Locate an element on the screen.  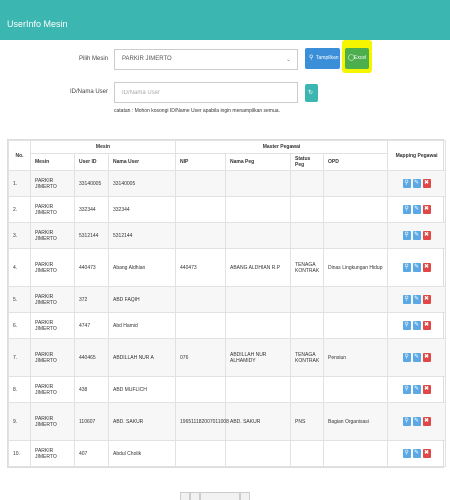
excel-button: ◯ Excel is located at coordinates (357, 58).